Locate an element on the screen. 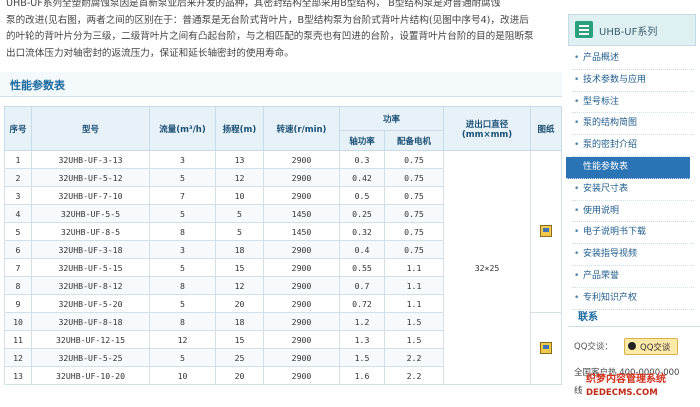 This screenshot has height=407, width=700. cell-no: 11 is located at coordinates (18, 339).